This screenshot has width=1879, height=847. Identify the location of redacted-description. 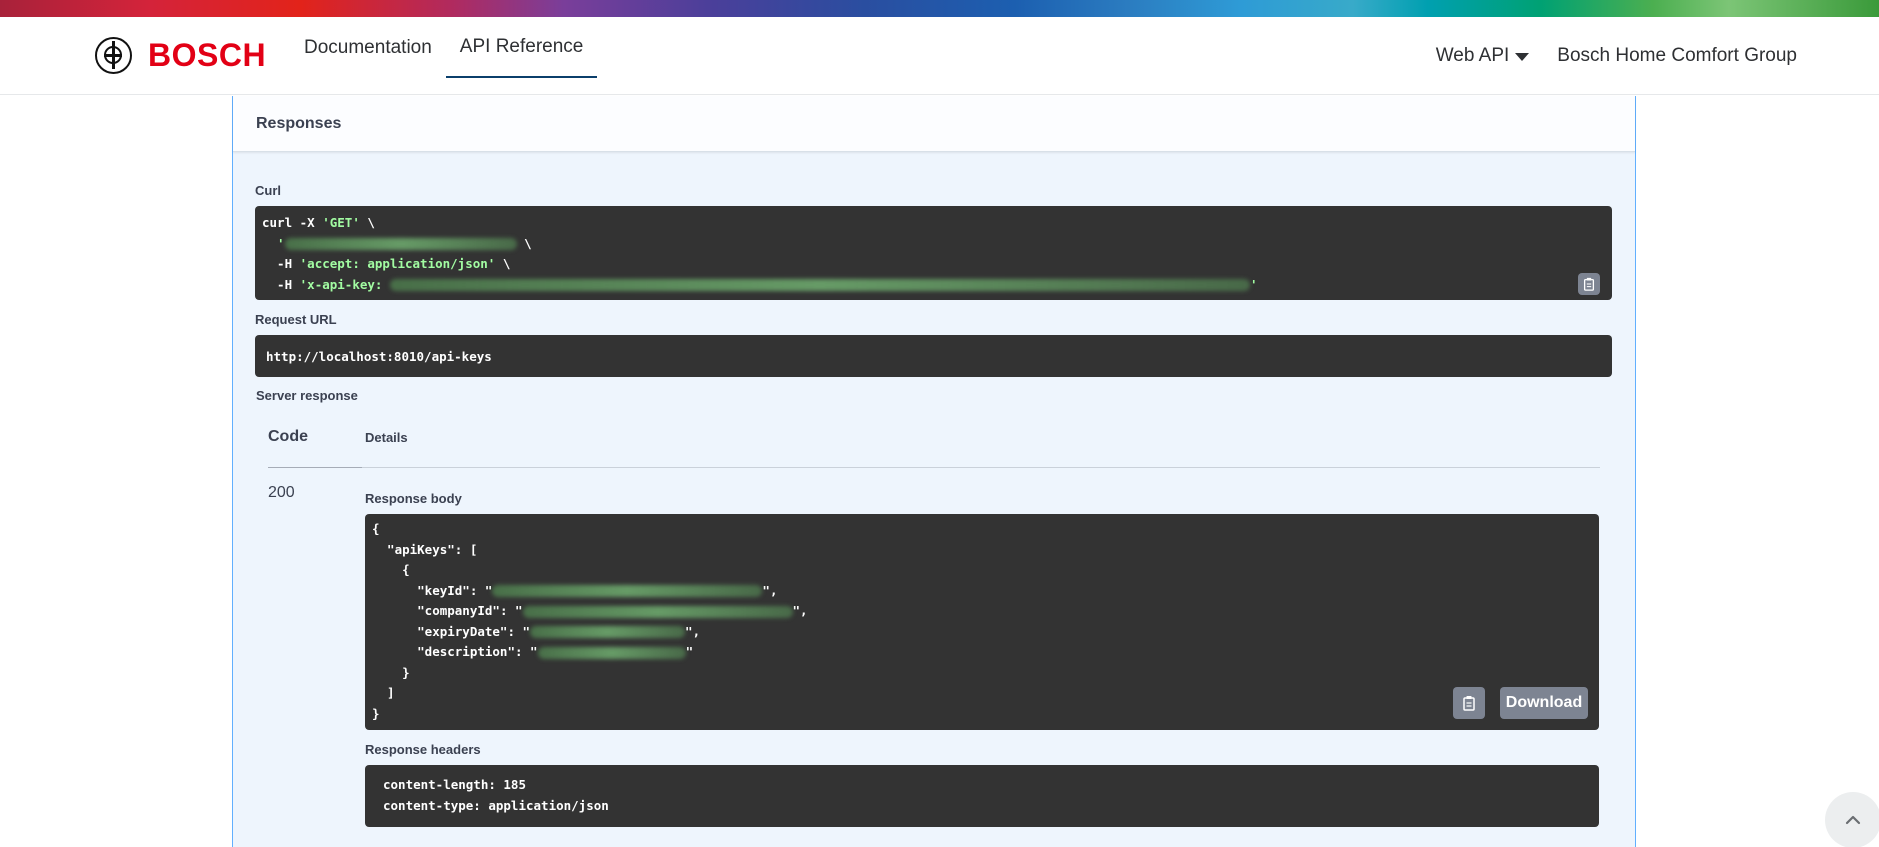
(611, 652).